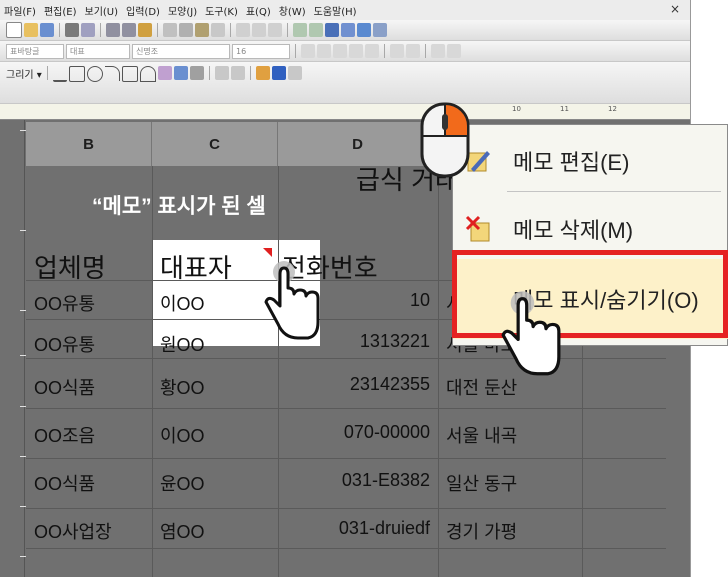  Describe the element at coordinates (182, 387) in the screenshot. I see `table-cell: 황OO` at that location.